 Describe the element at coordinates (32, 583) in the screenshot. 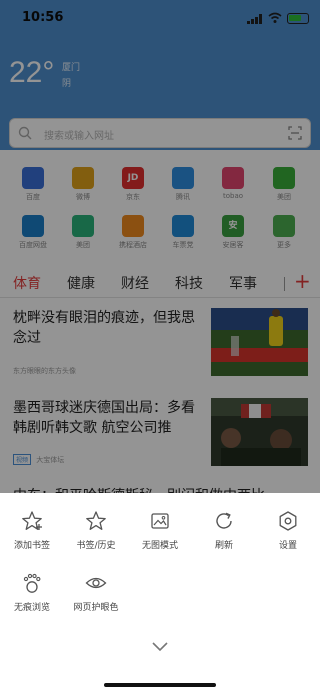

I see `footprint-icon` at that location.